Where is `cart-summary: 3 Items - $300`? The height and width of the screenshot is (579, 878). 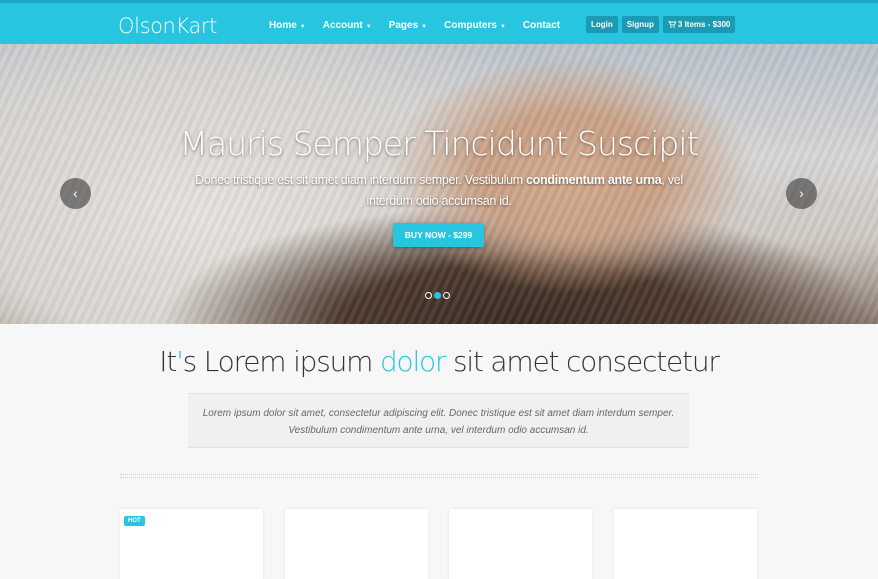
cart-summary: 3 Items - $300 is located at coordinates (704, 24).